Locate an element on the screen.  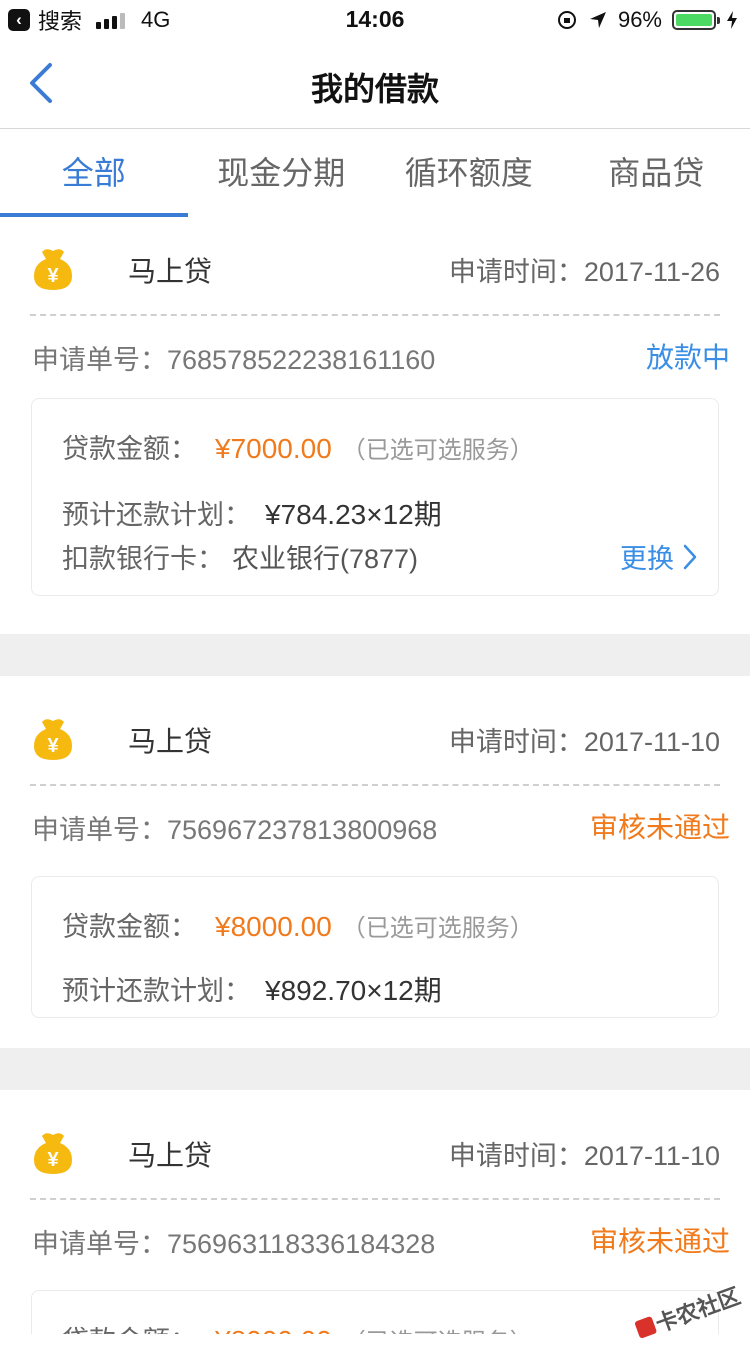
battery-percent: 96% is located at coordinates (640, 20).